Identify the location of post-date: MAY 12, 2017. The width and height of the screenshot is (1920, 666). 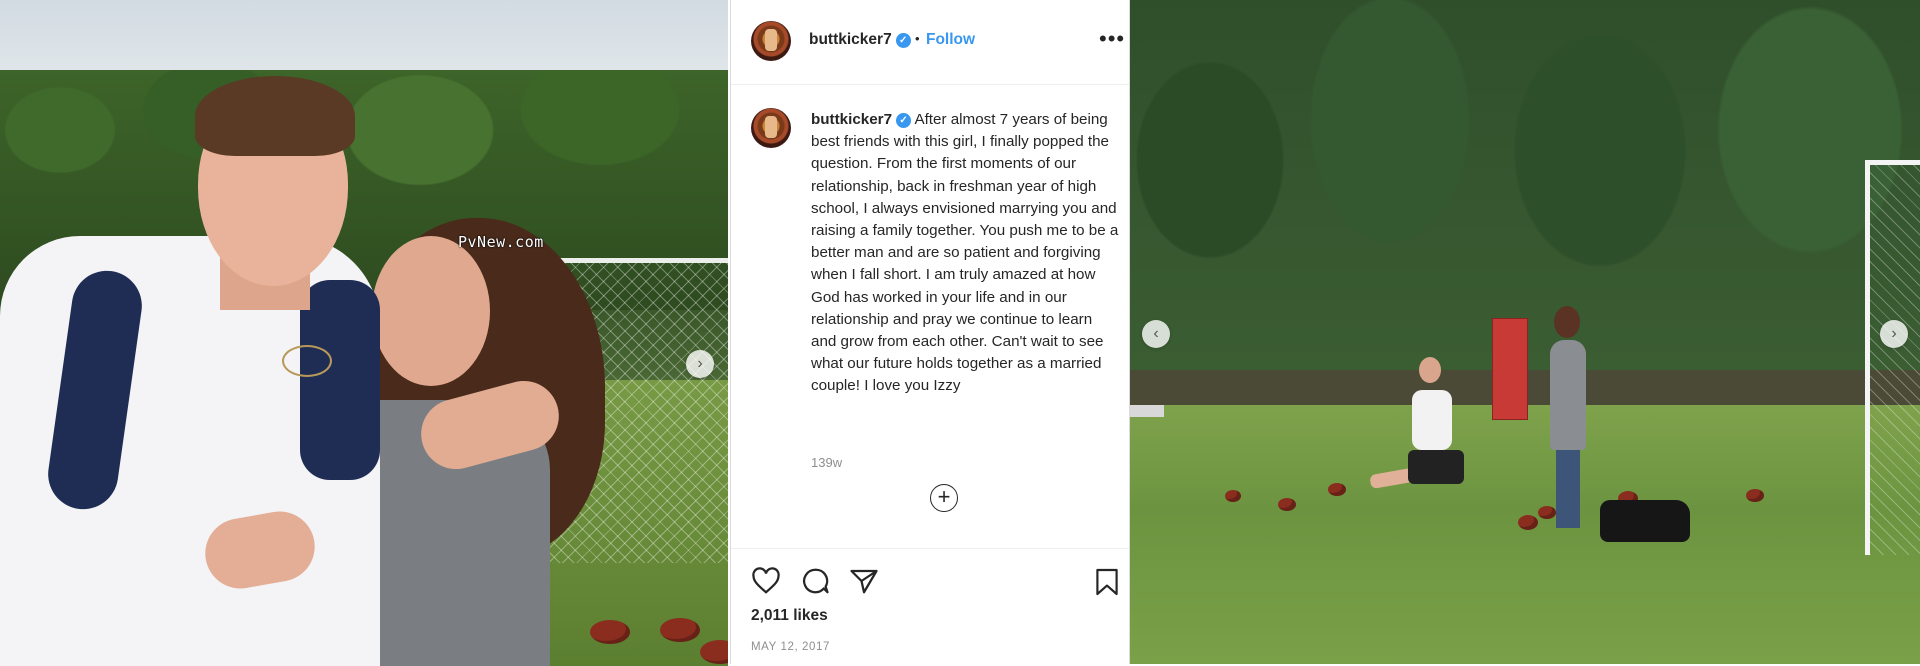
(791, 647).